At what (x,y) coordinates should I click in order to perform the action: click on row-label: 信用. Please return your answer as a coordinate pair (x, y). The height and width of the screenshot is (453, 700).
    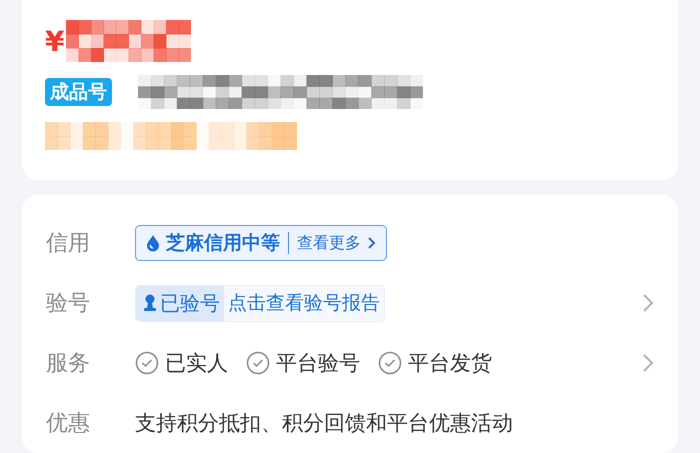
    Looking at the image, I should click on (68, 244).